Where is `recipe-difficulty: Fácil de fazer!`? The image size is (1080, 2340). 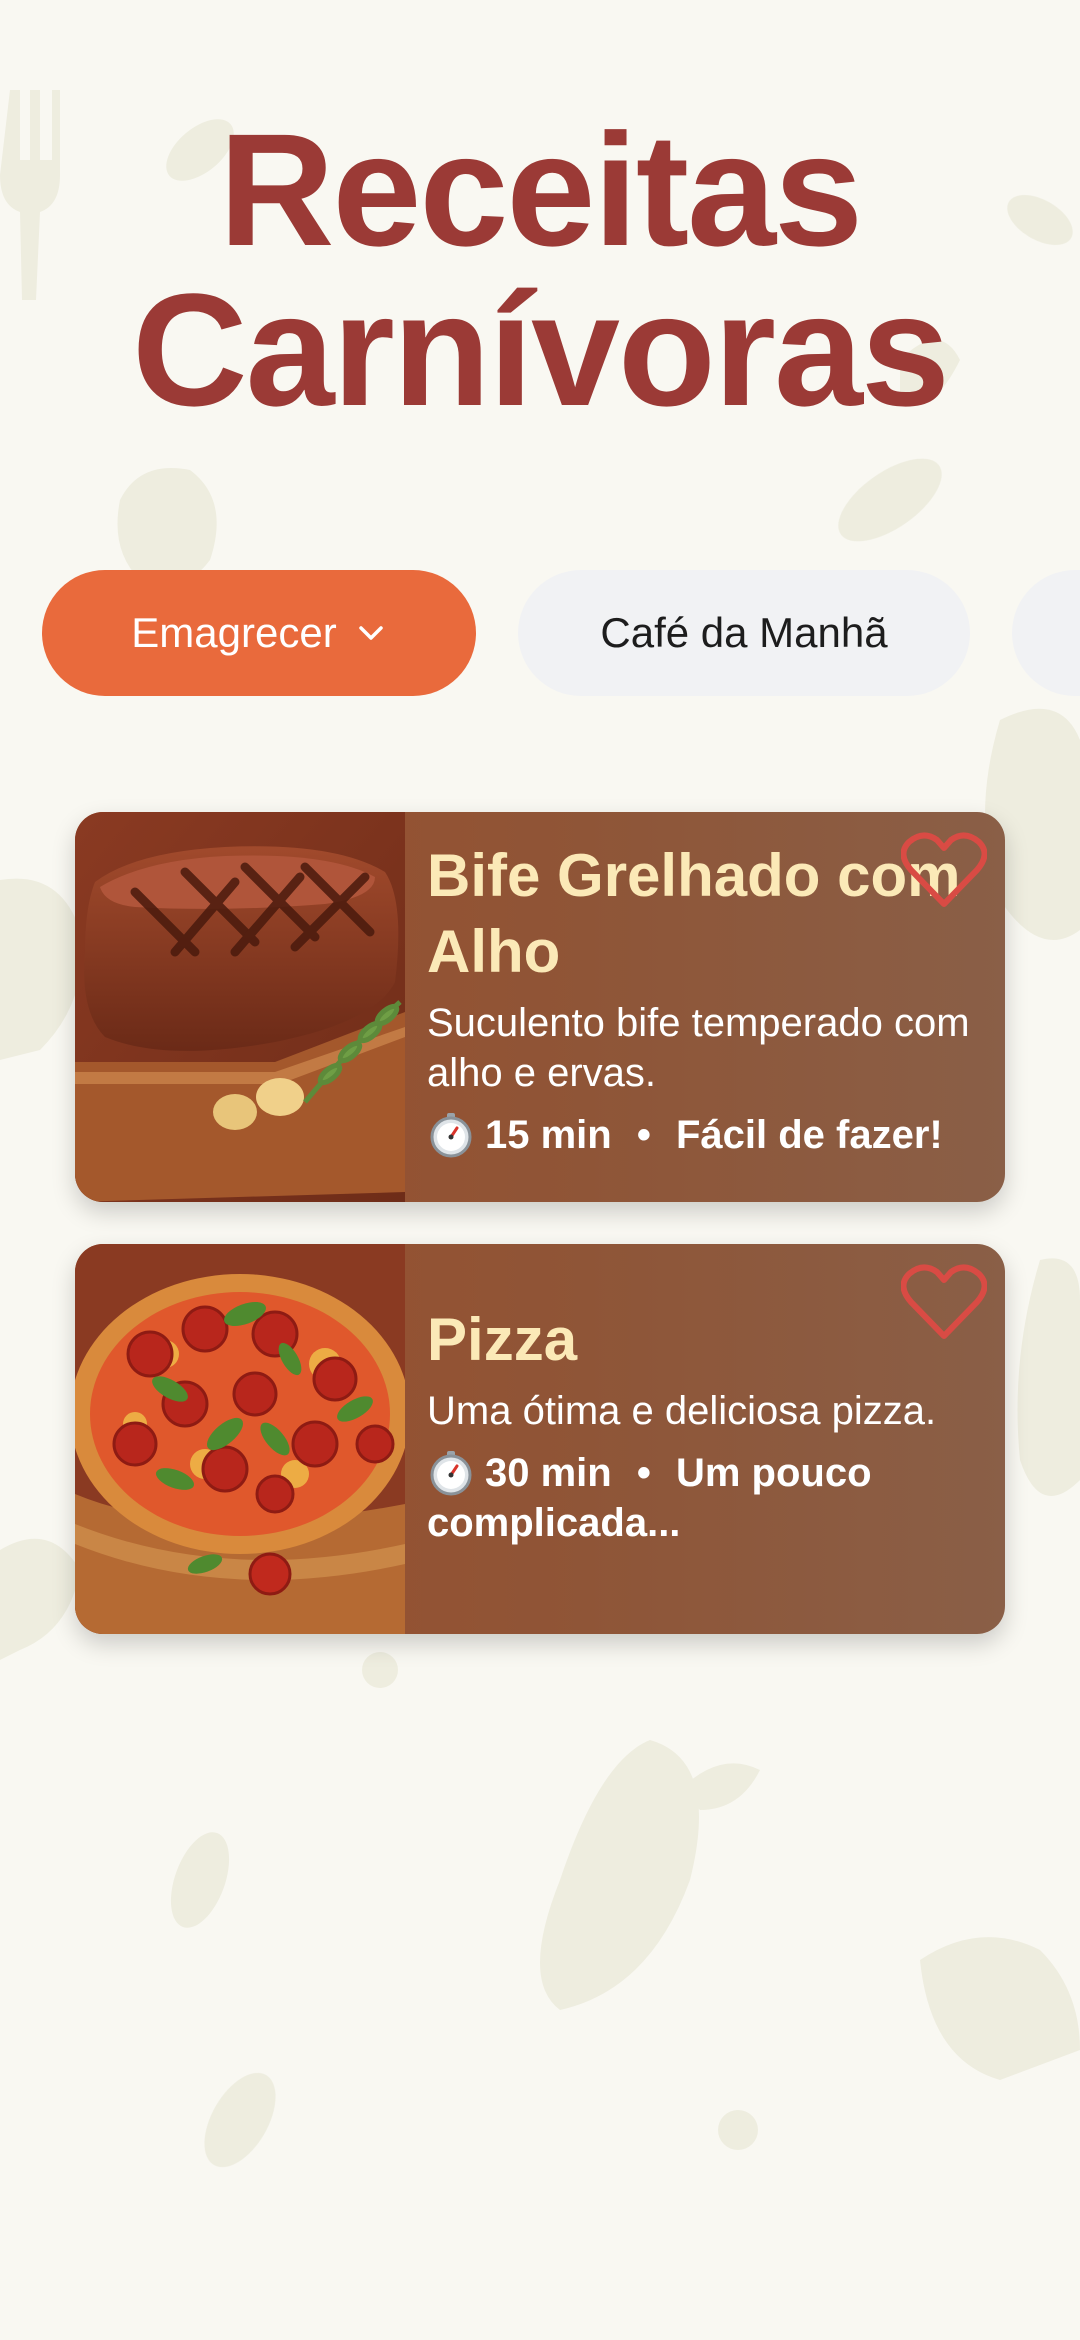
recipe-difficulty: Fácil de fazer! is located at coordinates (809, 1135).